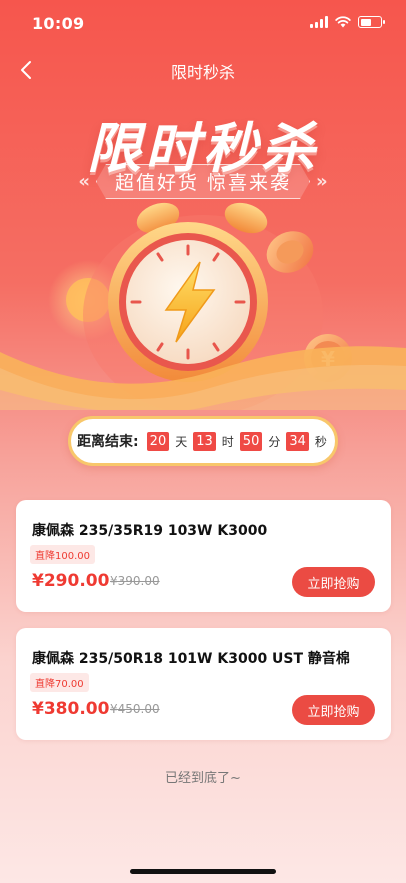 The height and width of the screenshot is (883, 406). What do you see at coordinates (62, 554) in the screenshot?
I see `discount-badge: 直降100.00` at bounding box center [62, 554].